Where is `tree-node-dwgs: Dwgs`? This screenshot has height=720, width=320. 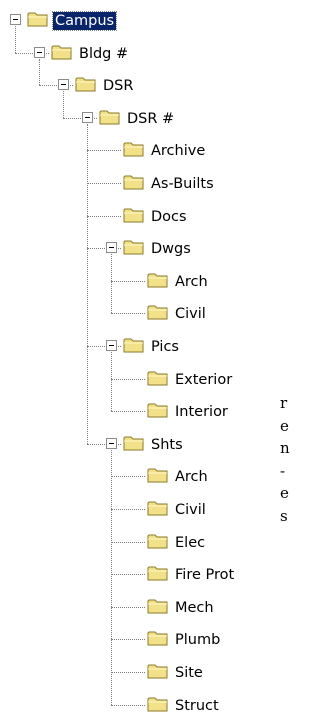 tree-node-dwgs: Dwgs is located at coordinates (166, 249).